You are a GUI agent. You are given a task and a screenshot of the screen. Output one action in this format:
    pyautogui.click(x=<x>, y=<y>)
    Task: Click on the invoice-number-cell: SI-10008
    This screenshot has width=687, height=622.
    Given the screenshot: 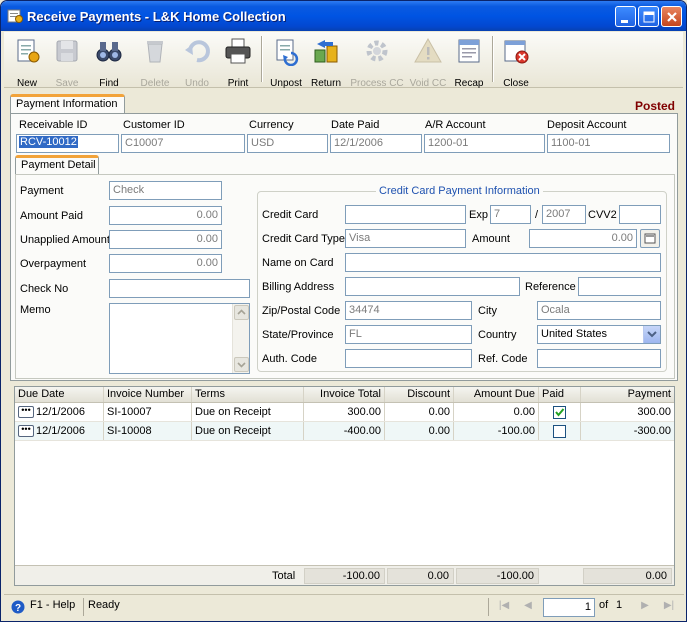 What is the action you would take?
    pyautogui.click(x=148, y=431)
    